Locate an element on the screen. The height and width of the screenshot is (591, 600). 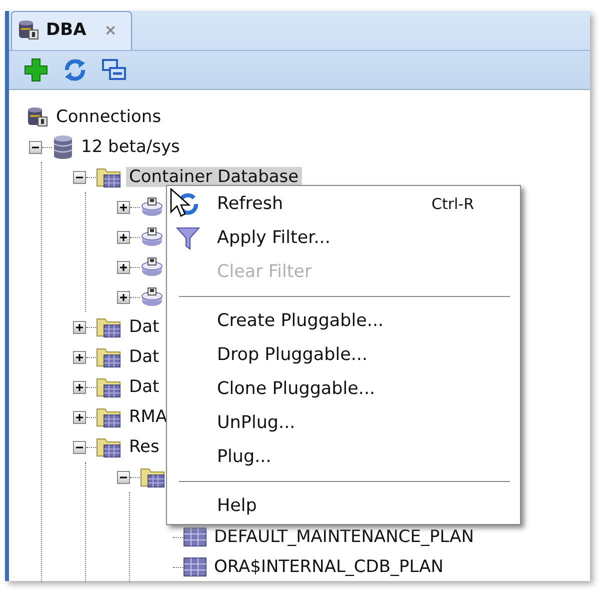
shortcut-label: Ctrl-R is located at coordinates (452, 204).